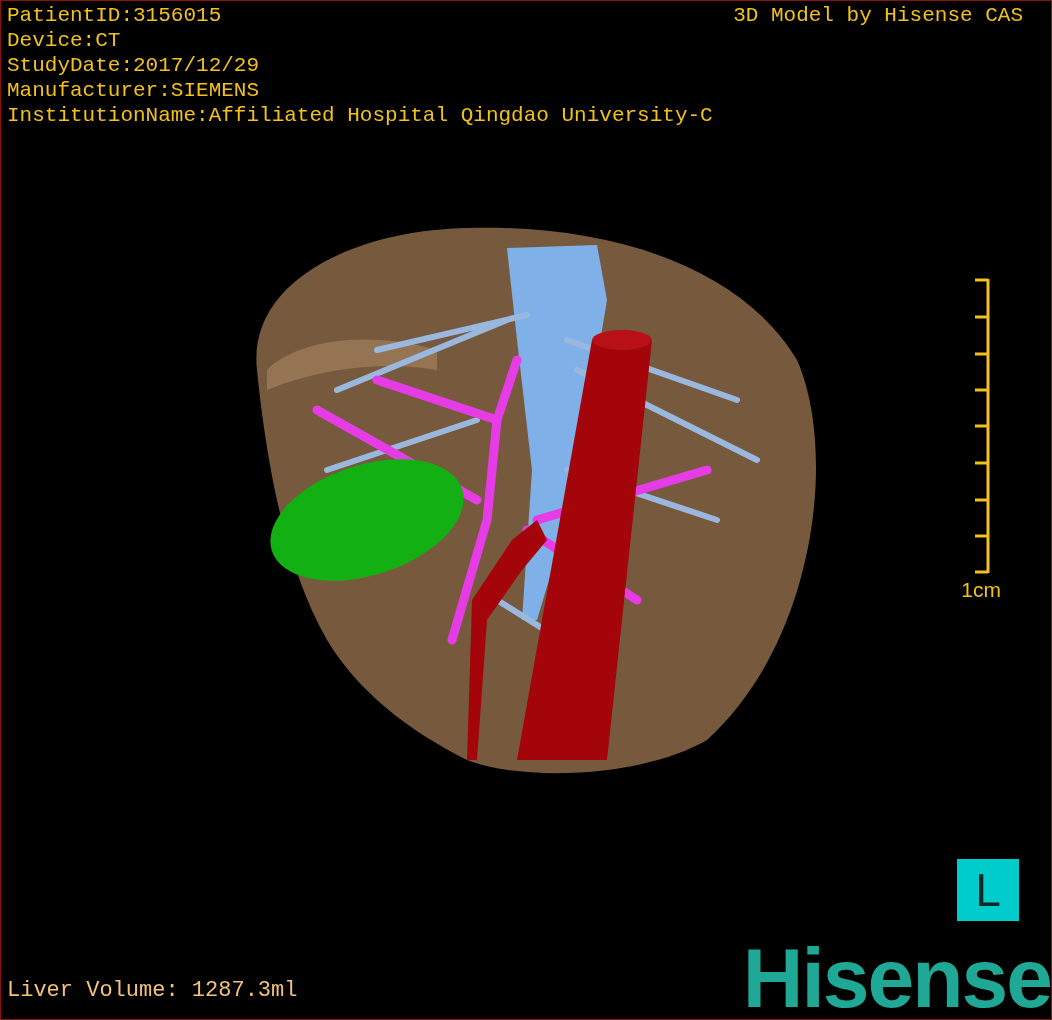 This screenshot has height=1020, width=1052. I want to click on patient-info-line: StudyDate:2017/12/29, so click(134, 65).